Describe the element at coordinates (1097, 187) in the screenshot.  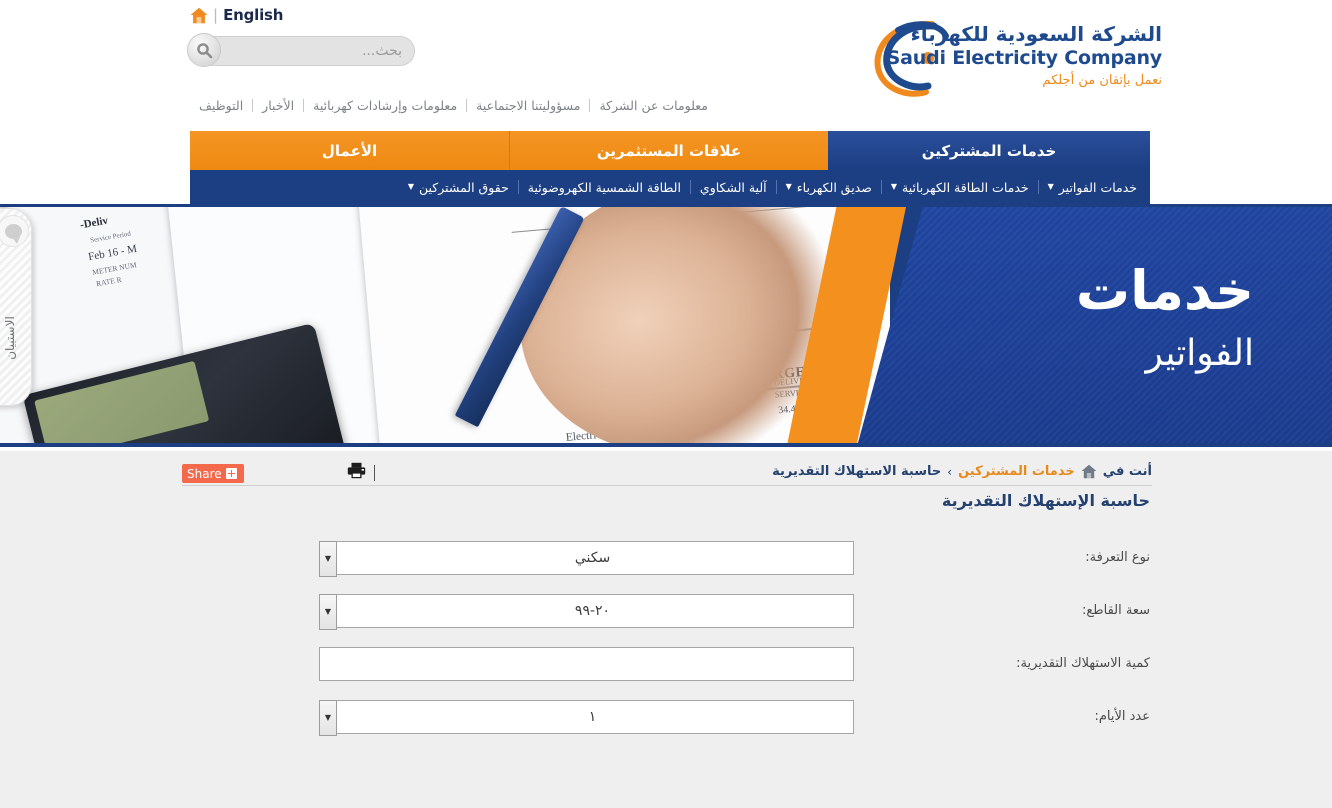
I see `sub-nav-label: خدمات الفواتير` at that location.